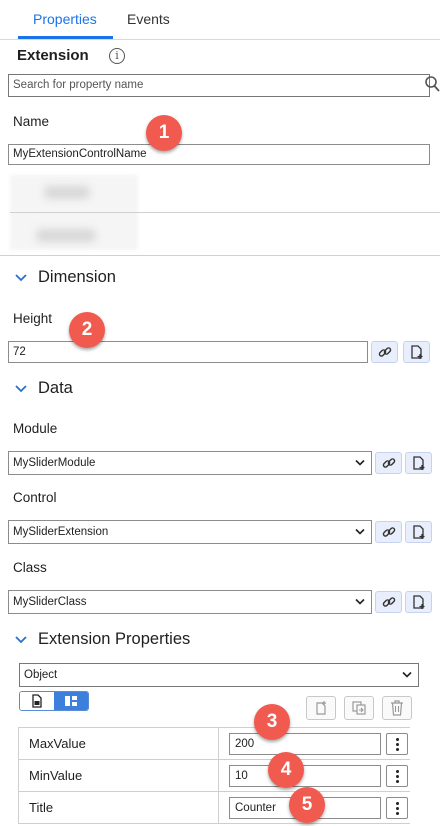 The image size is (440, 826). I want to click on type-select: Object, so click(219, 675).